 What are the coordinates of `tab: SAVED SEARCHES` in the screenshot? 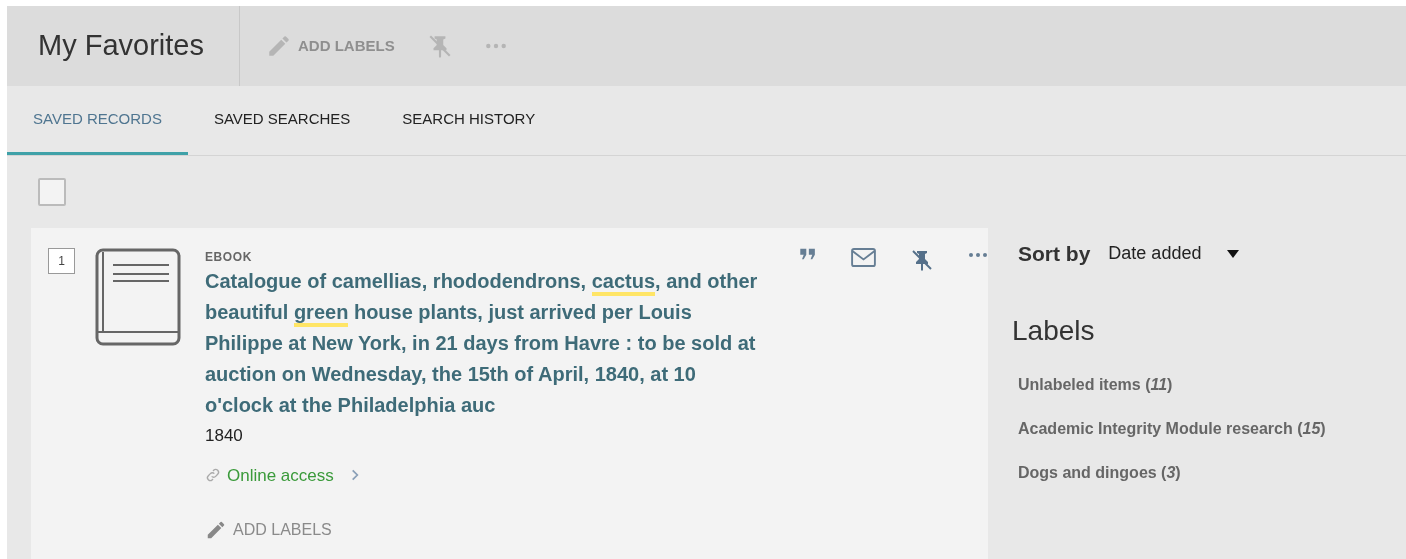 It's located at (282, 120).